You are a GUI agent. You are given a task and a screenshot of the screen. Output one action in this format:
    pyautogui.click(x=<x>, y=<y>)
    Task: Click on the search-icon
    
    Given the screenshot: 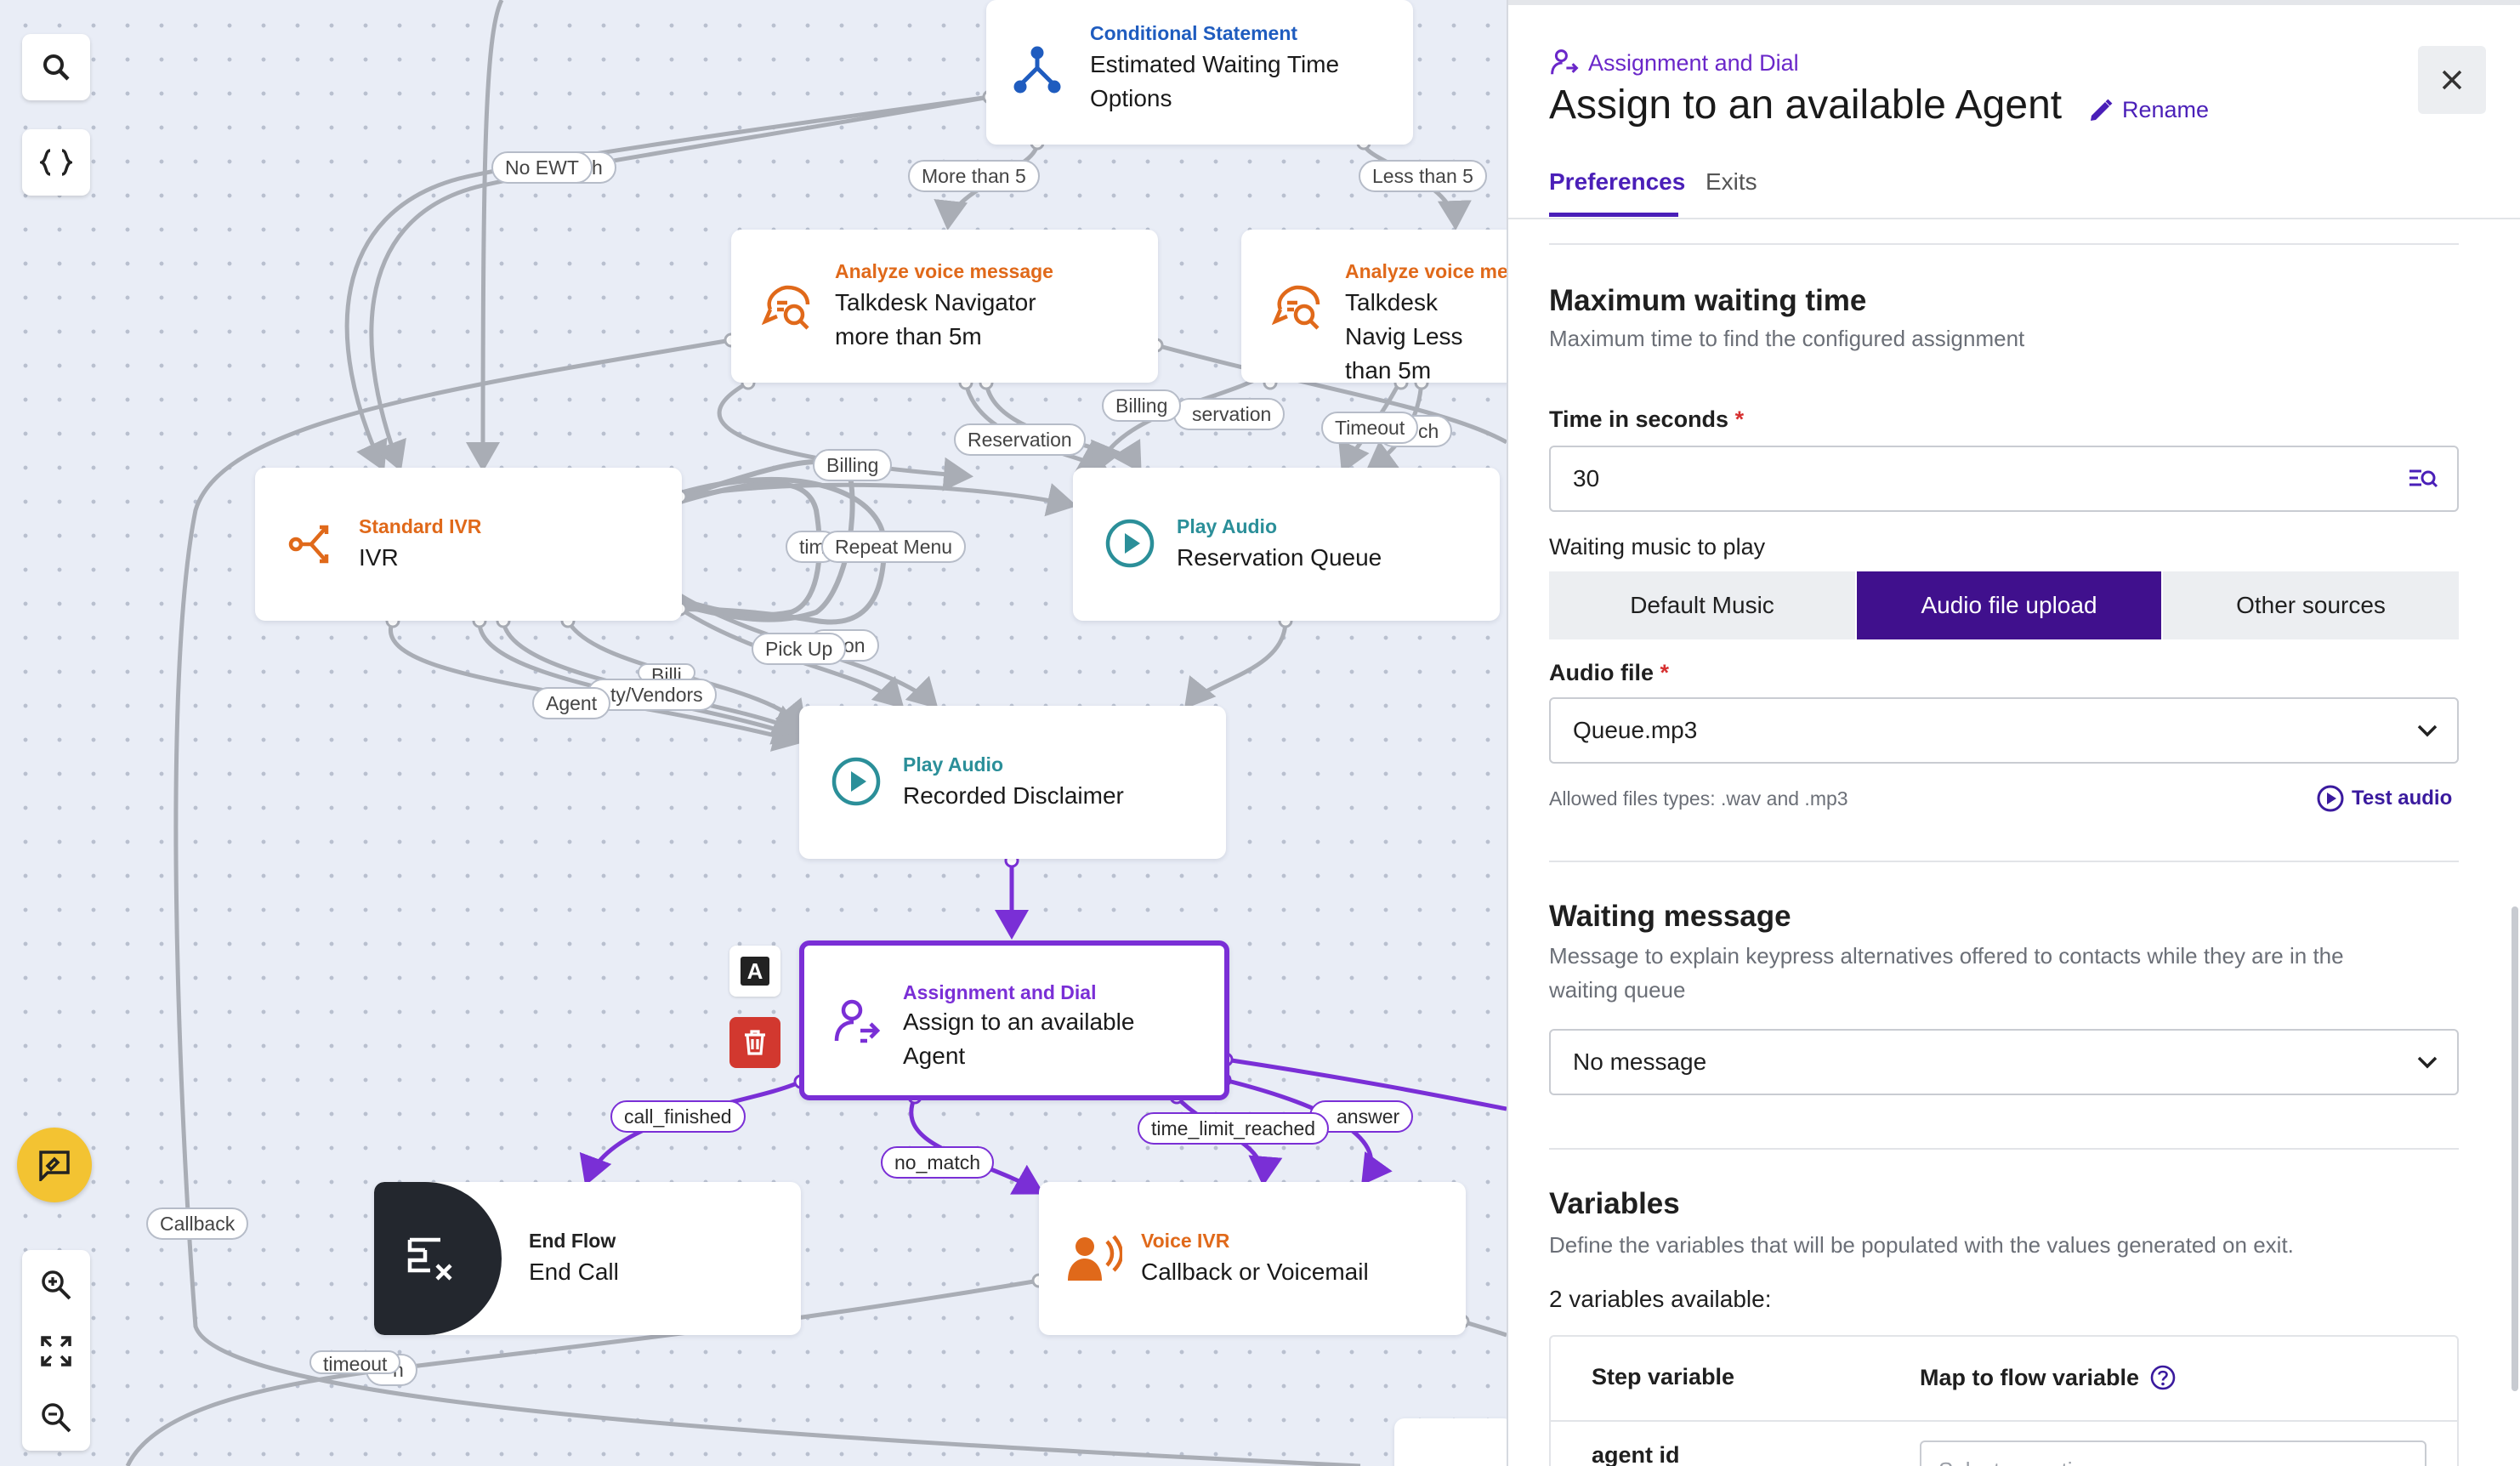 What is the action you would take?
    pyautogui.click(x=57, y=67)
    